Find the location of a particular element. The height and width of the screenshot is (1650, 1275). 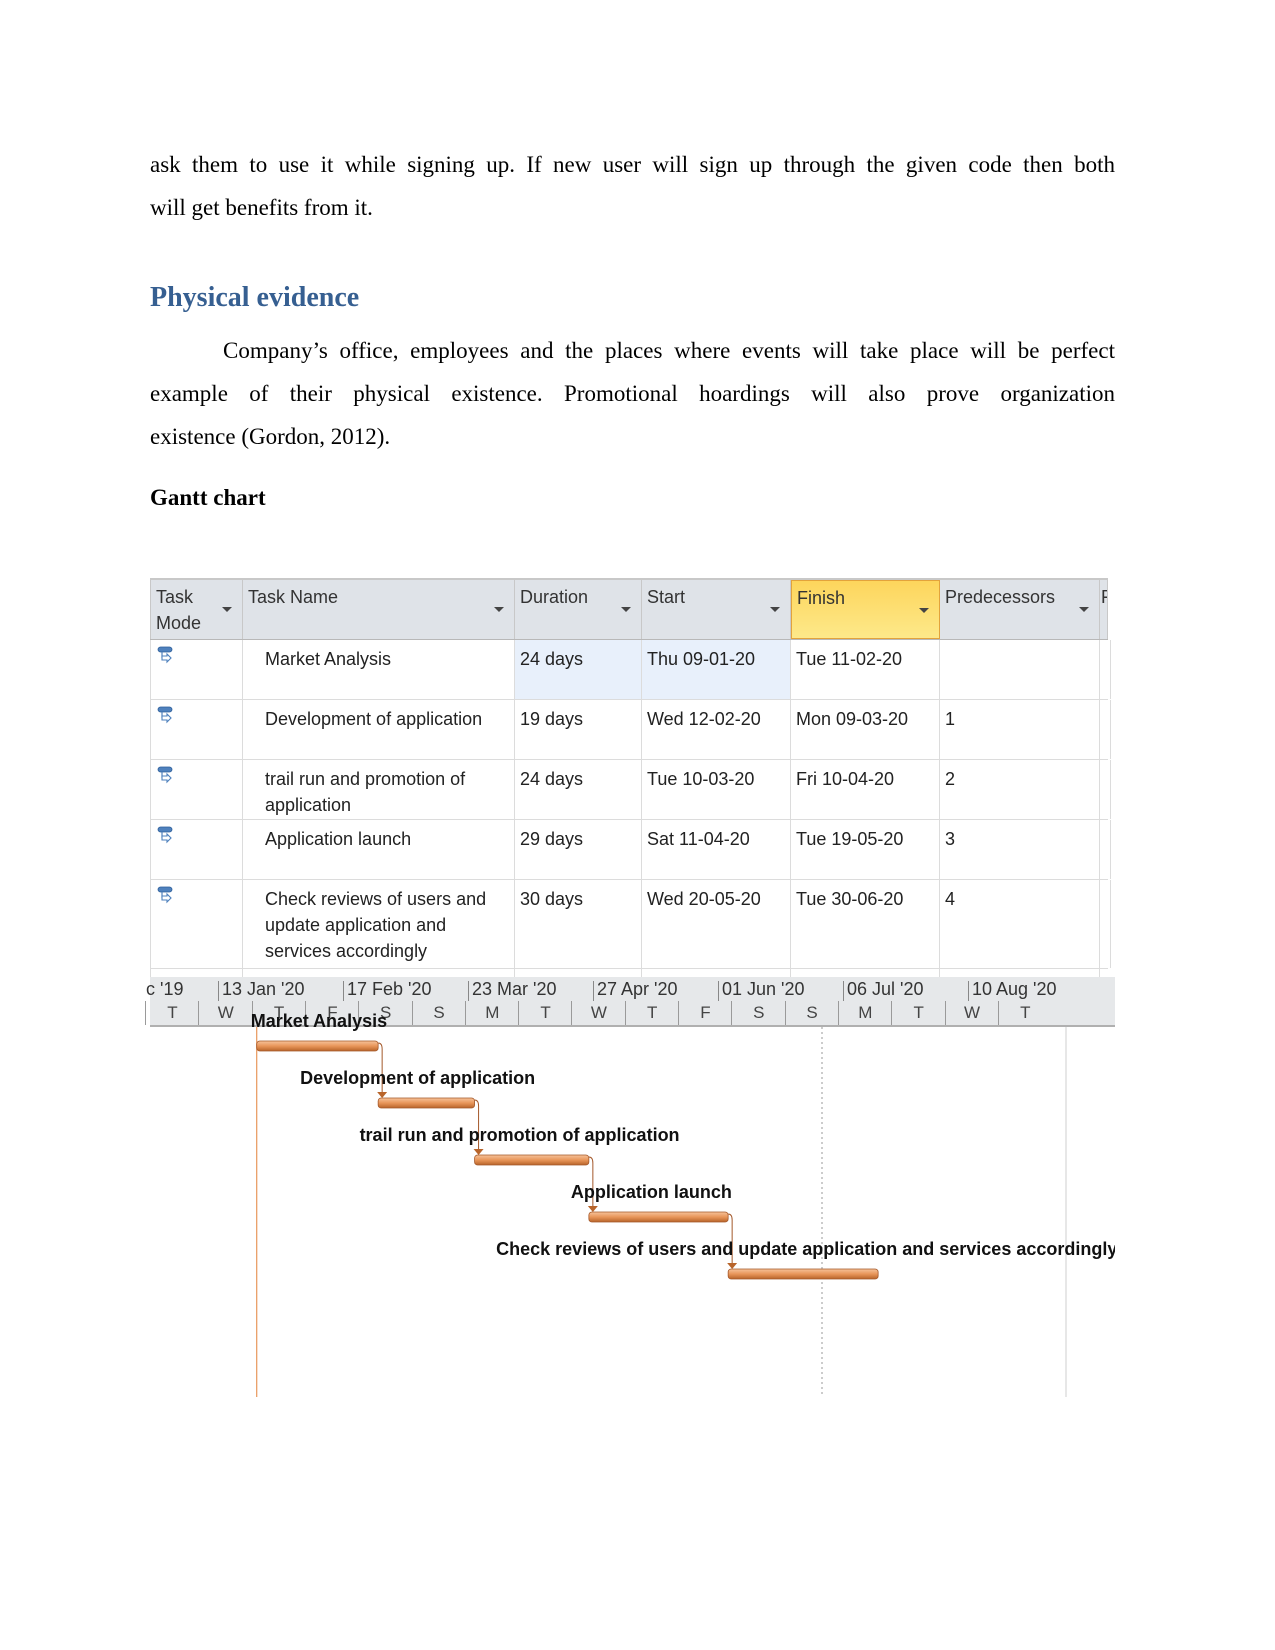

finish-cell: Tue 30-06-20 is located at coordinates (865, 924).